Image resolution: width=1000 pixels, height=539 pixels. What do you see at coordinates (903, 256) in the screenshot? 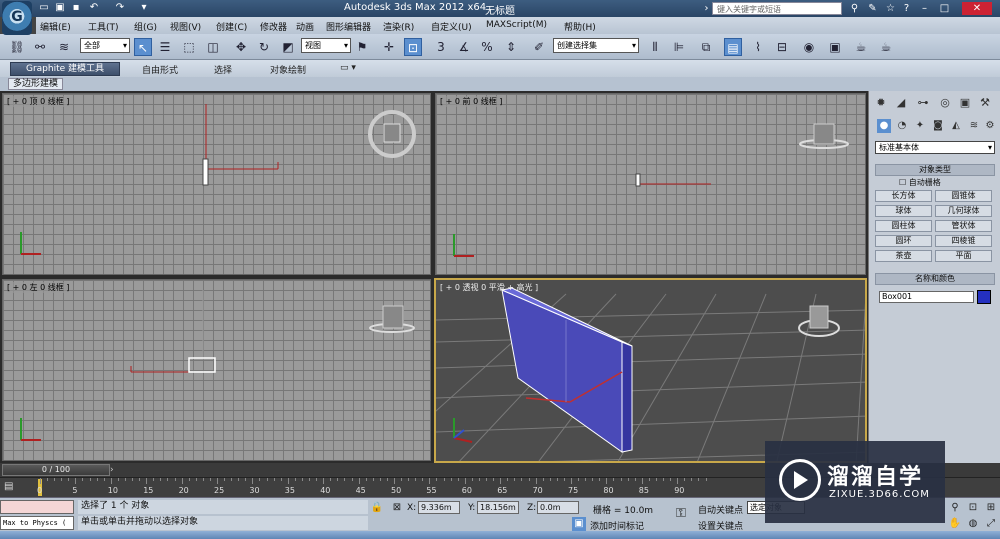
I see `teapot-button: 茶壶` at bounding box center [903, 256].